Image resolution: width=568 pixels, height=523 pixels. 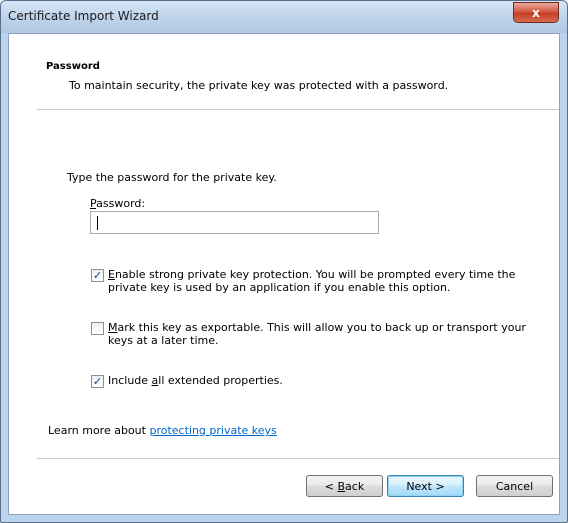 I want to click on protecting-keys-link: protecting private keys, so click(x=212, y=430).